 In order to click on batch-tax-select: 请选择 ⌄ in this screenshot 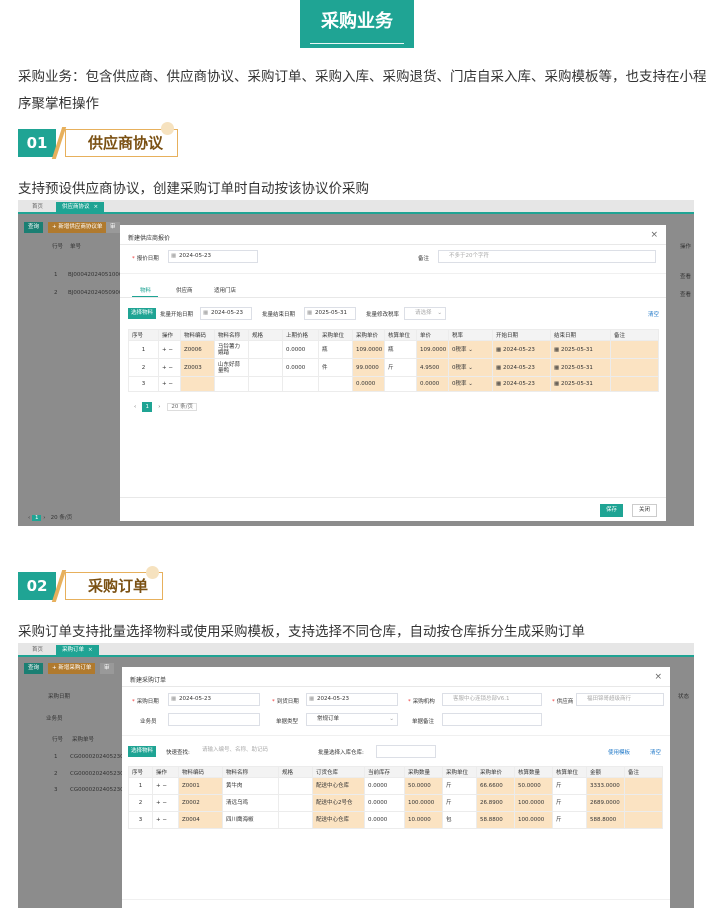, I will do `click(425, 313)`.